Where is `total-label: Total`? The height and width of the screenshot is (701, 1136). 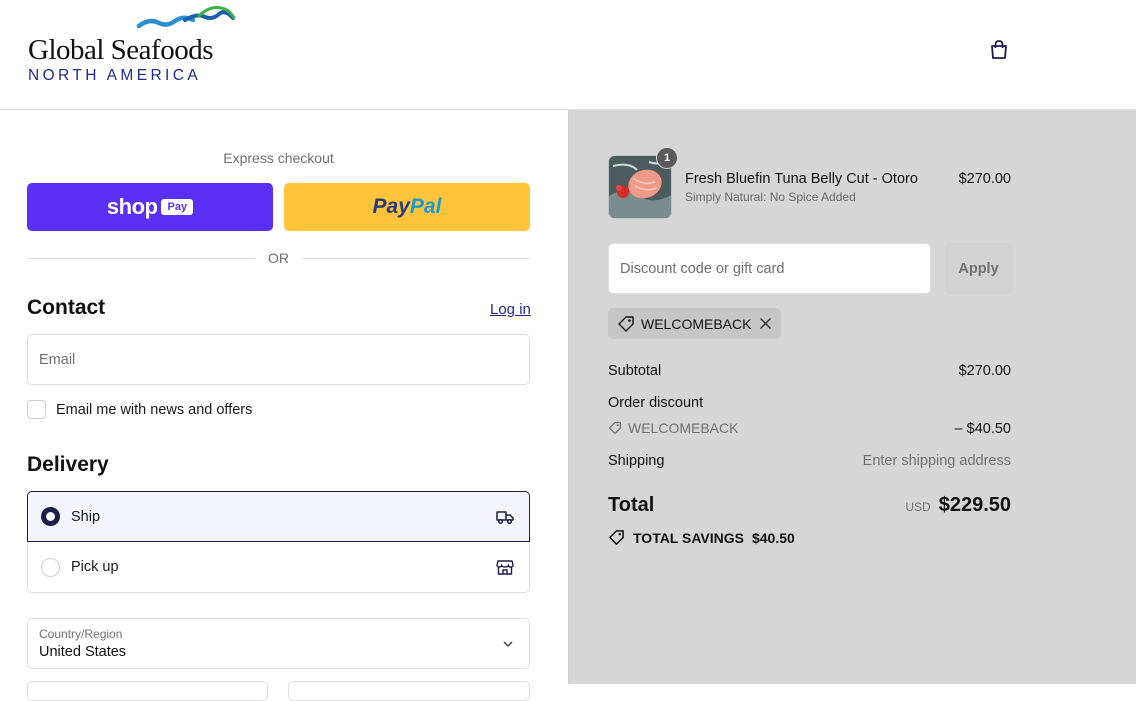
total-label: Total is located at coordinates (631, 505).